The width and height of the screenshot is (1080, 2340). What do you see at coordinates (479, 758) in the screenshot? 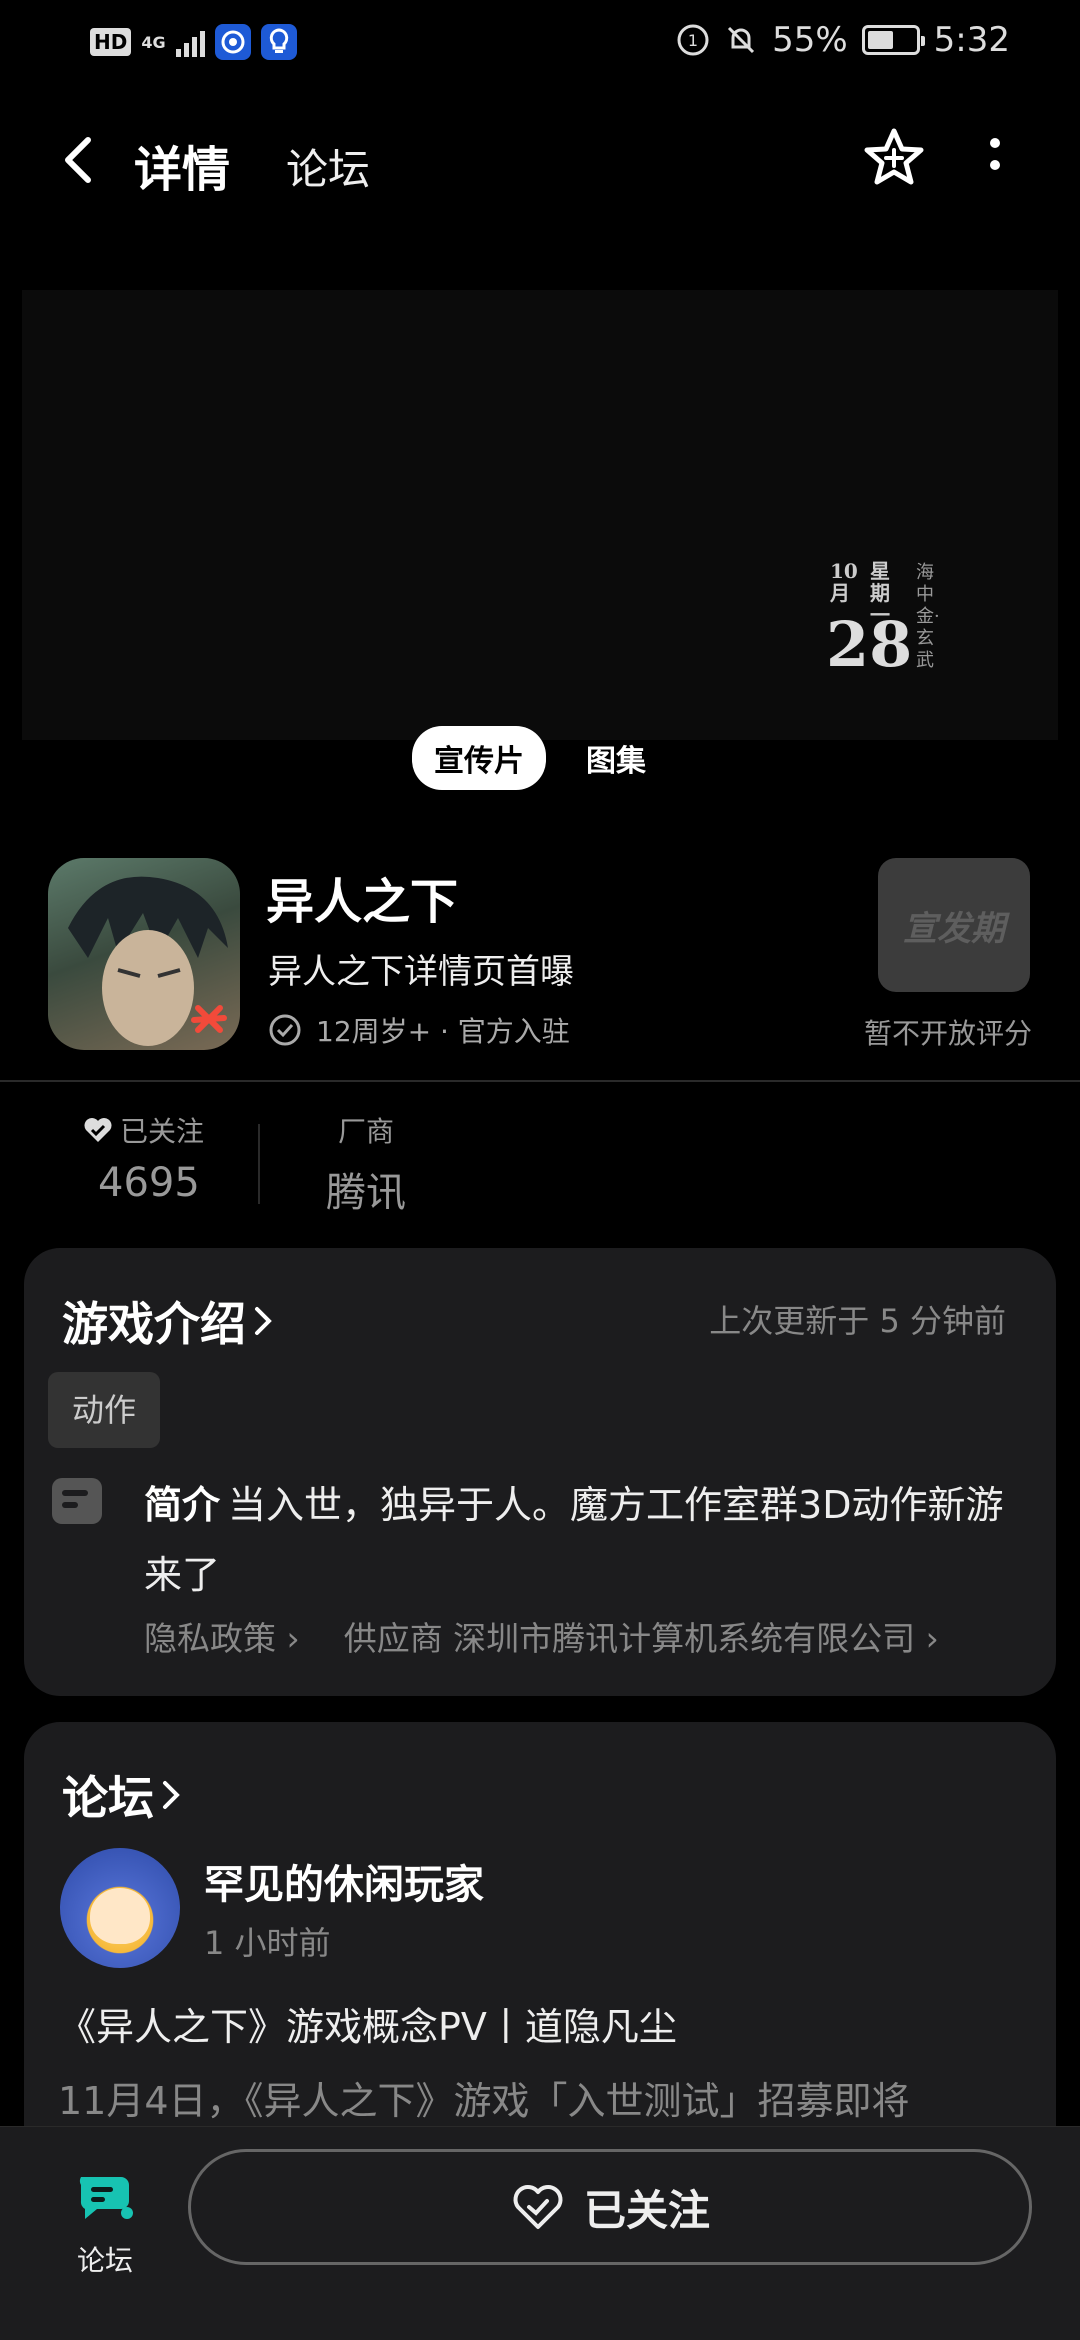
I see `tab-promo-video: 宣传片` at bounding box center [479, 758].